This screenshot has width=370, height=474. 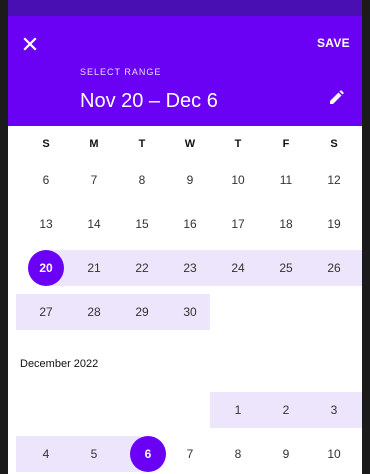 What do you see at coordinates (46, 268) in the screenshot?
I see `range-start-day: 20` at bounding box center [46, 268].